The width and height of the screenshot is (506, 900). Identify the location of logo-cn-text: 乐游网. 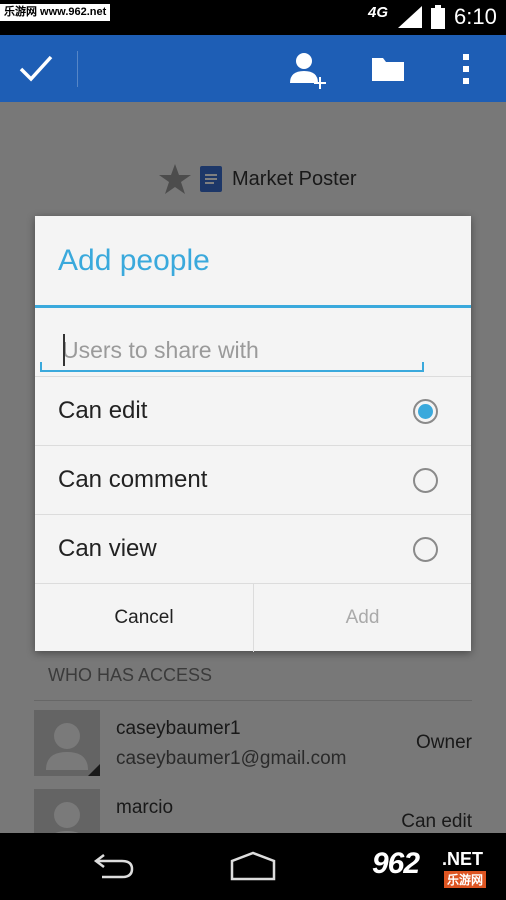
(465, 879).